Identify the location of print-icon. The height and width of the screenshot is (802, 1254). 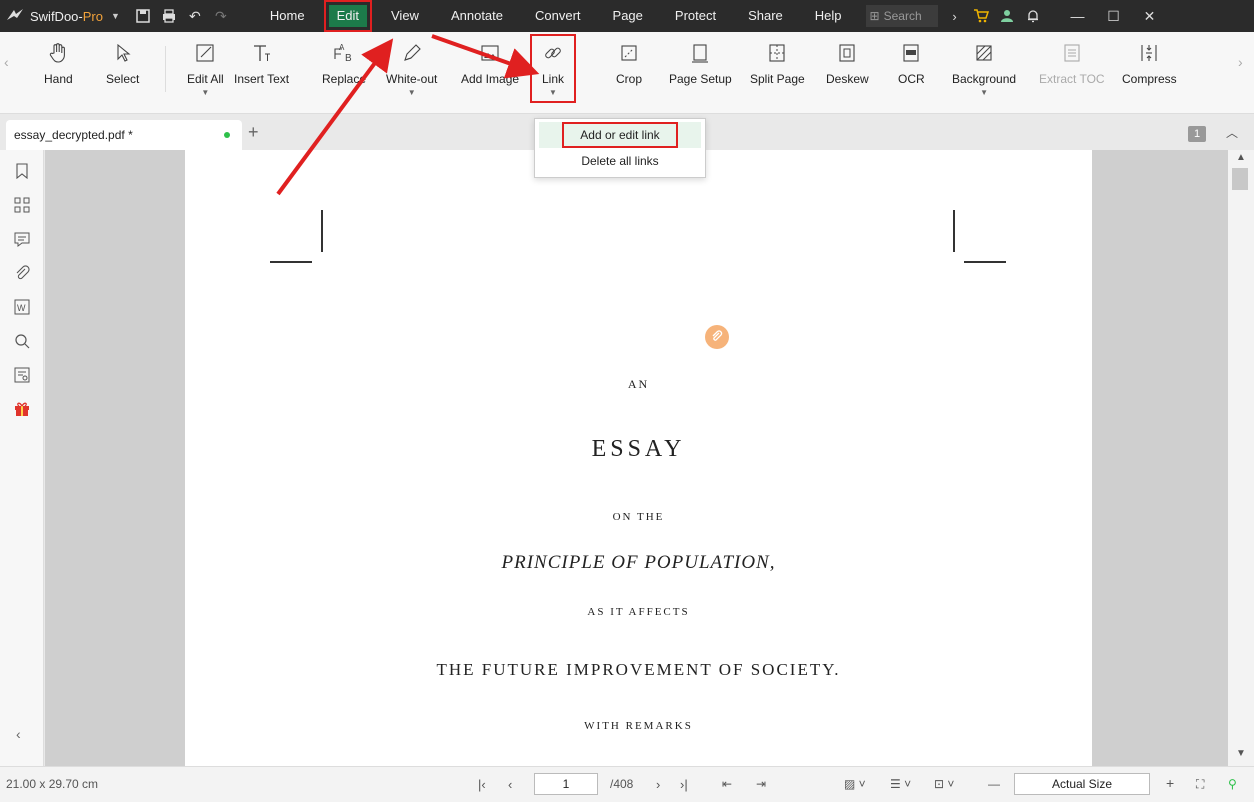
(169, 16).